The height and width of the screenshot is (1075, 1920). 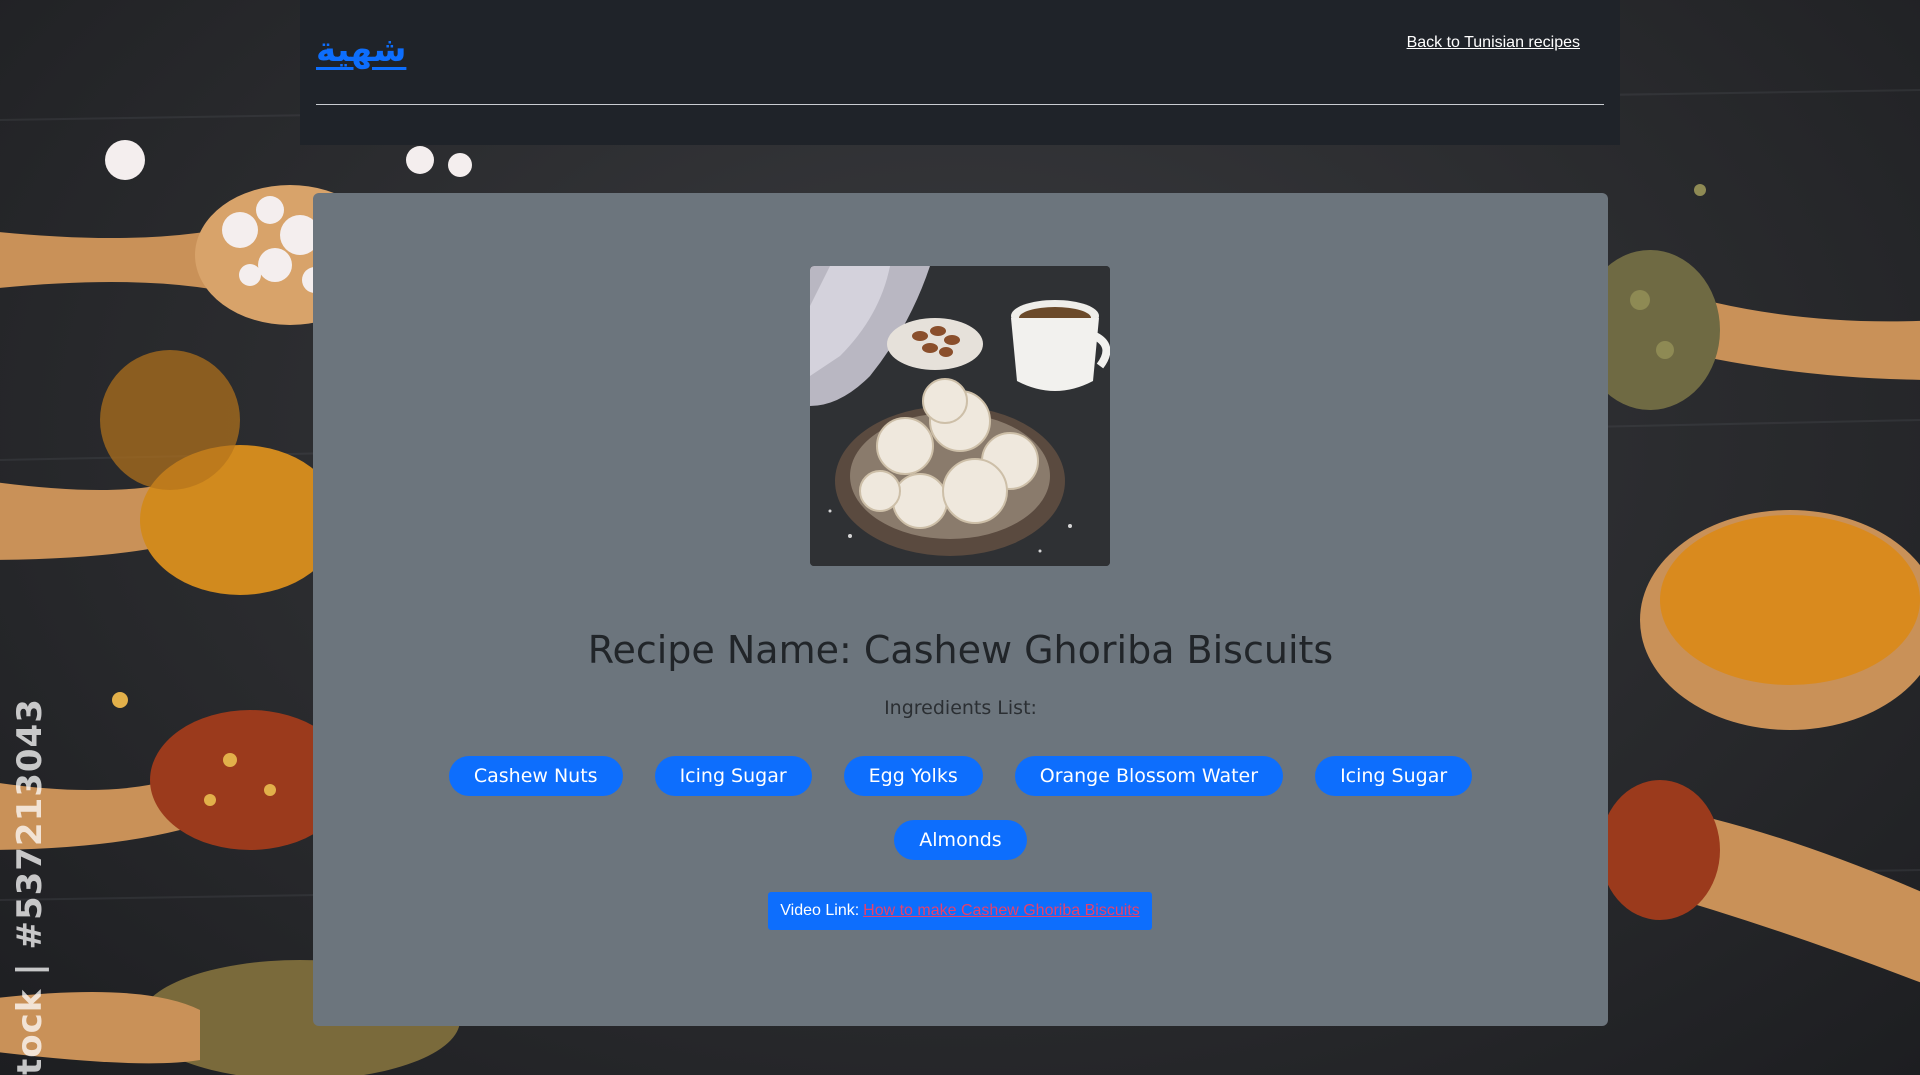 I want to click on video-link-label: Video Link:, so click(x=820, y=910).